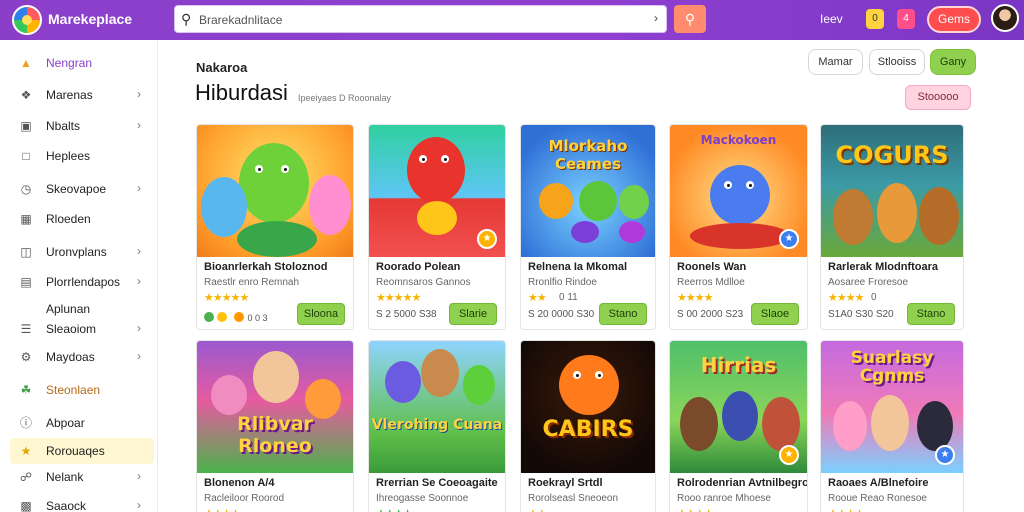 This screenshot has width=1024, height=512. What do you see at coordinates (690, 19) in the screenshot?
I see `search-button: ⚲` at bounding box center [690, 19].